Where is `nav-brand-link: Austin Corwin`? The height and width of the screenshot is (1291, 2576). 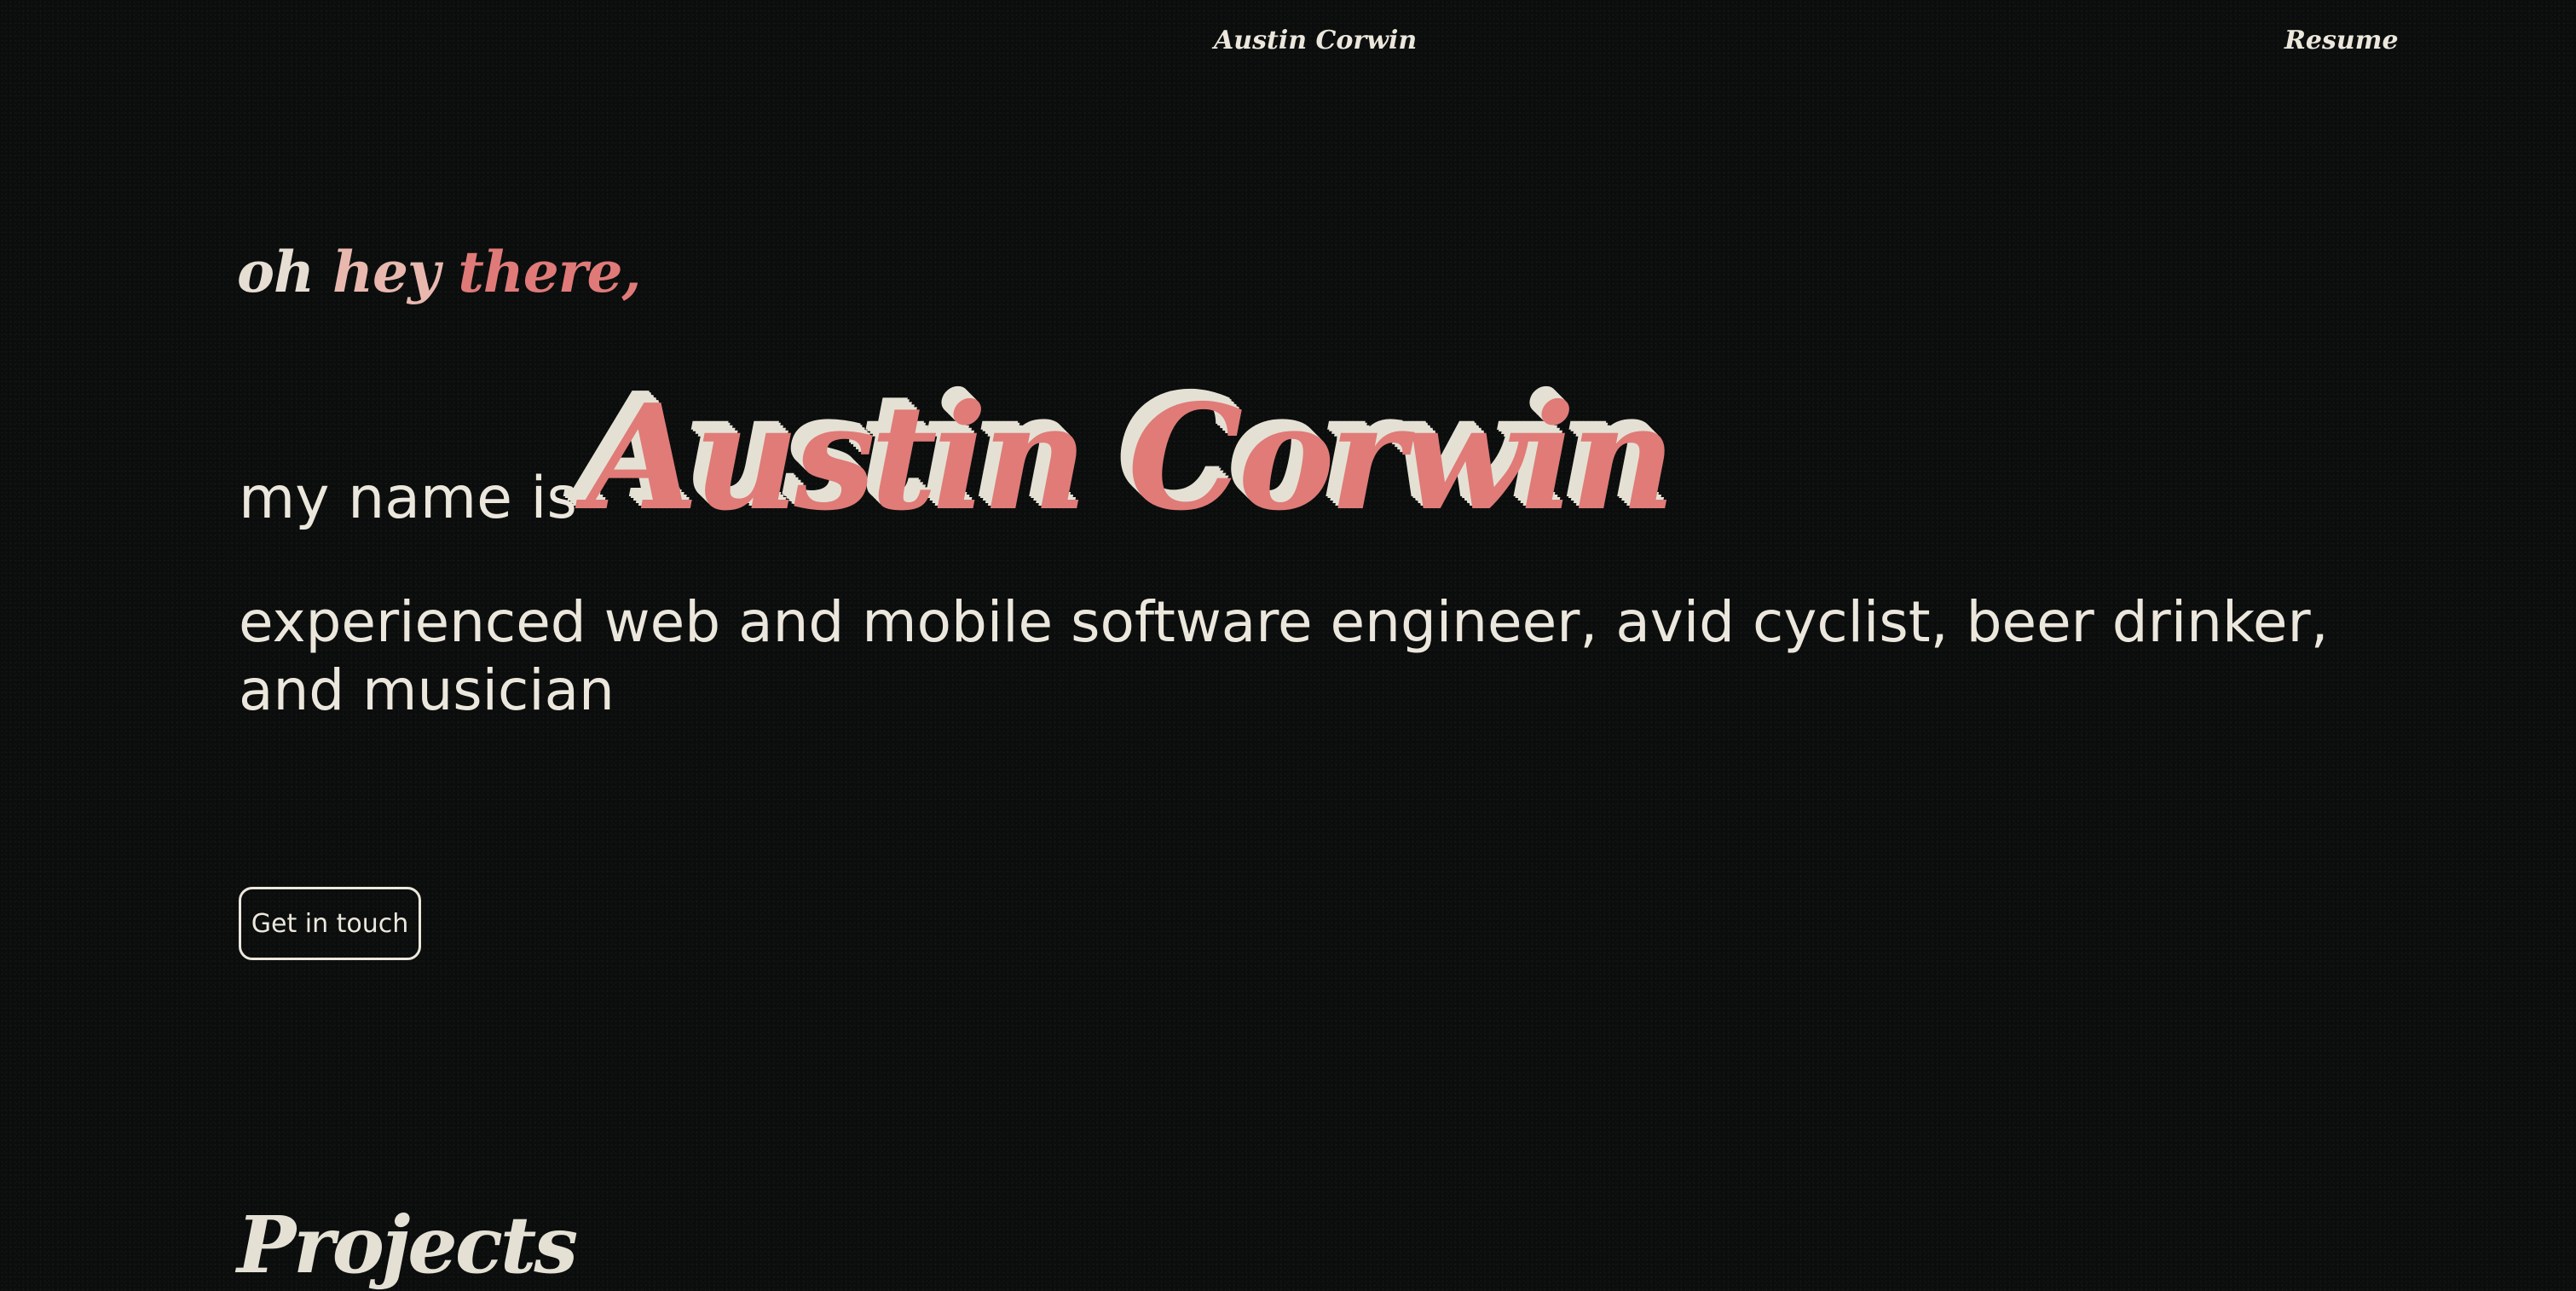 nav-brand-link: Austin Corwin is located at coordinates (1315, 40).